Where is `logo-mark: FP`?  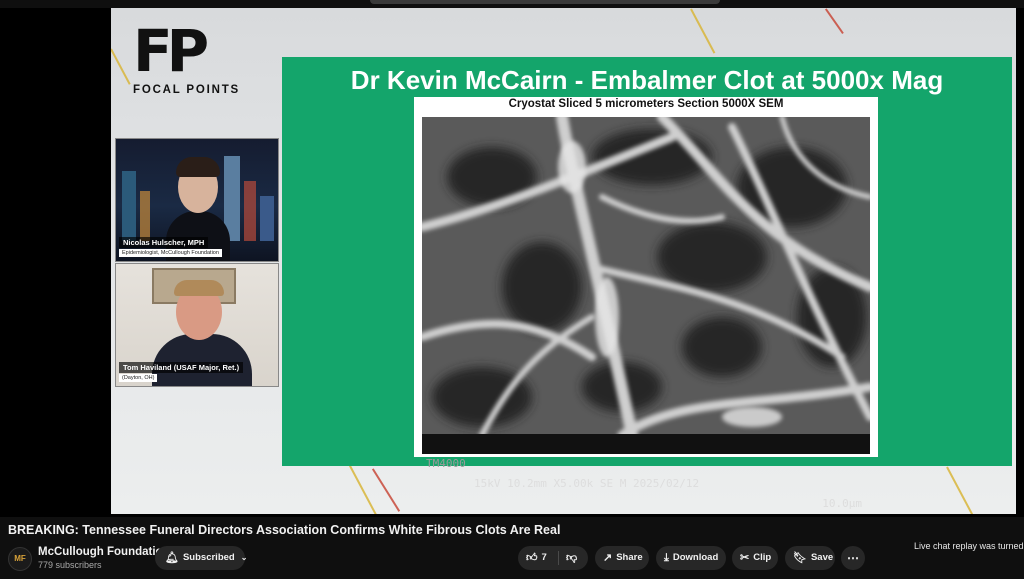 logo-mark: FP is located at coordinates (171, 51).